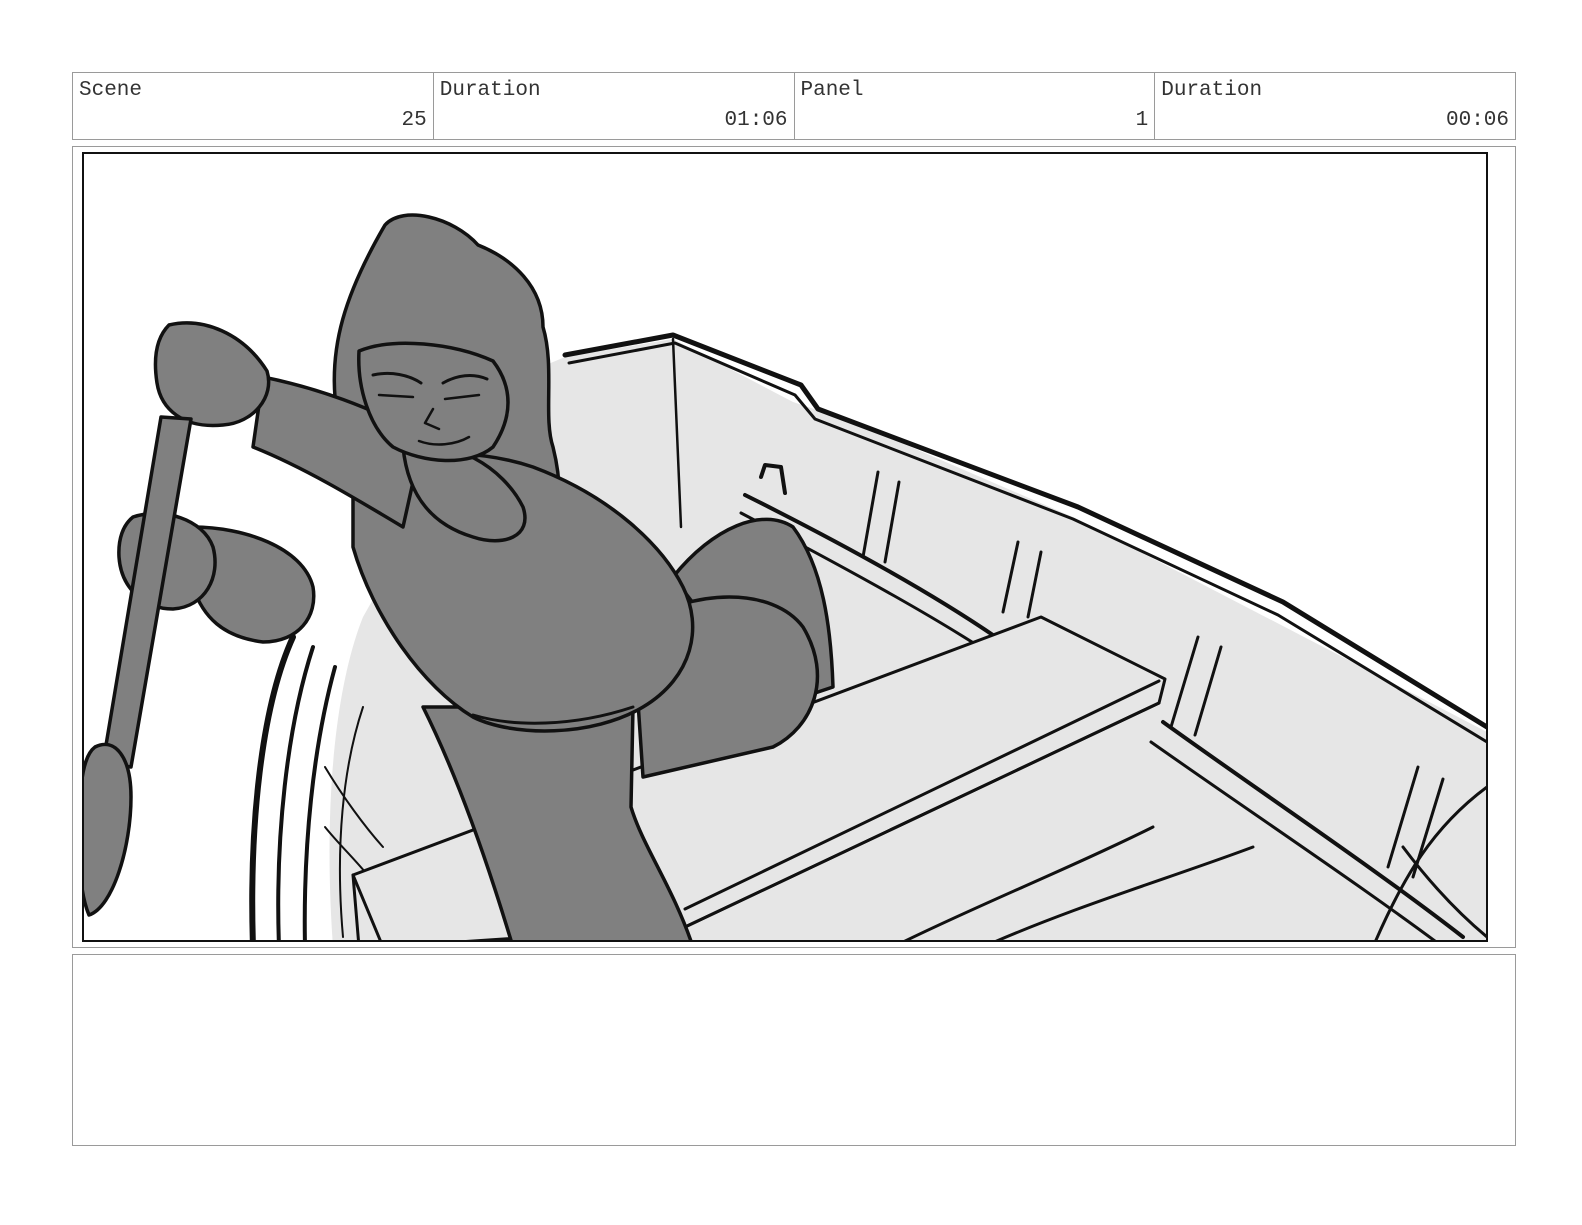  I want to click on panel-duration-value: 00:06, so click(1477, 120).